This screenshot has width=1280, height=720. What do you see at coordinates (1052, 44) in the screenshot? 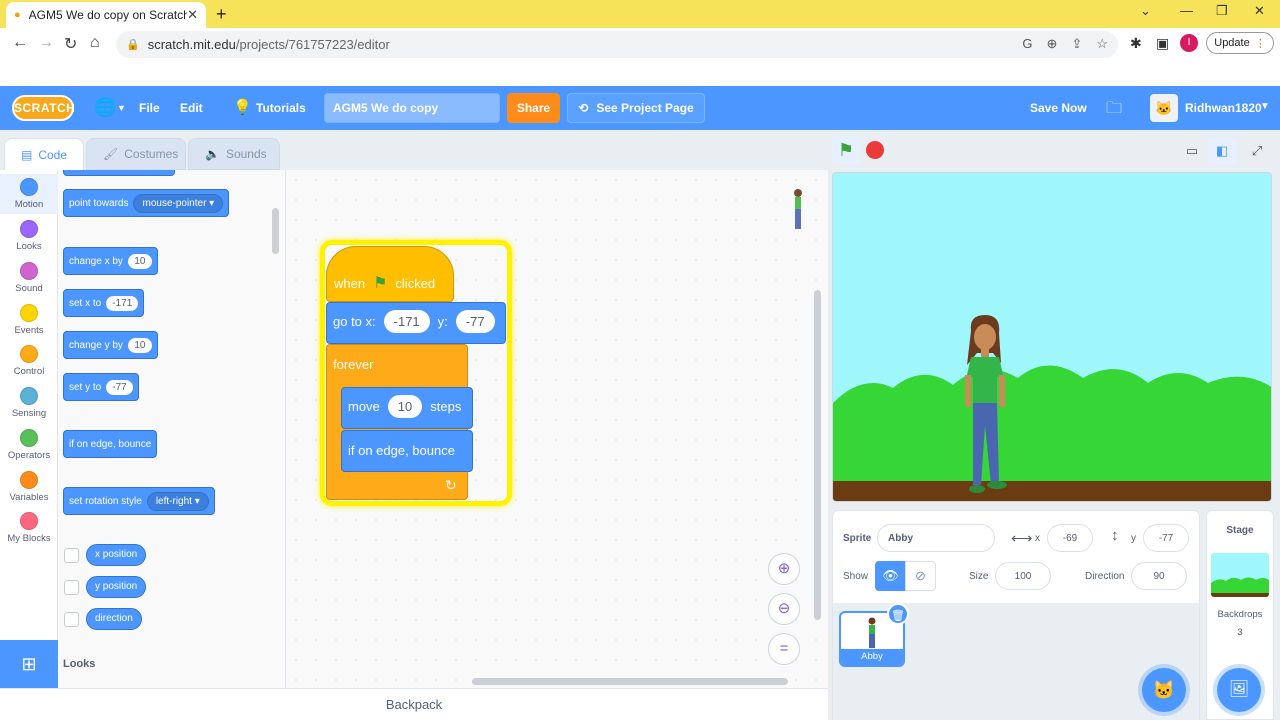
I see `zoom-icon: ⊕` at bounding box center [1052, 44].